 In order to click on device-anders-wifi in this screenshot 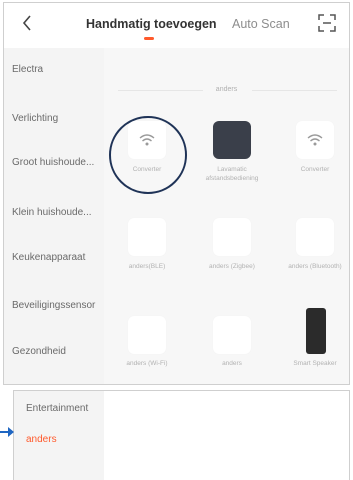, I will do `click(147, 335)`.